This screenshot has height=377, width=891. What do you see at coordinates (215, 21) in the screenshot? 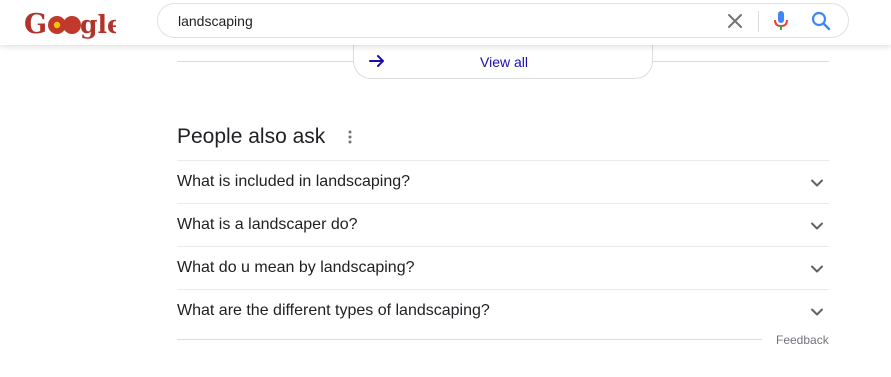
I see `search-input: landscaping` at bounding box center [215, 21].